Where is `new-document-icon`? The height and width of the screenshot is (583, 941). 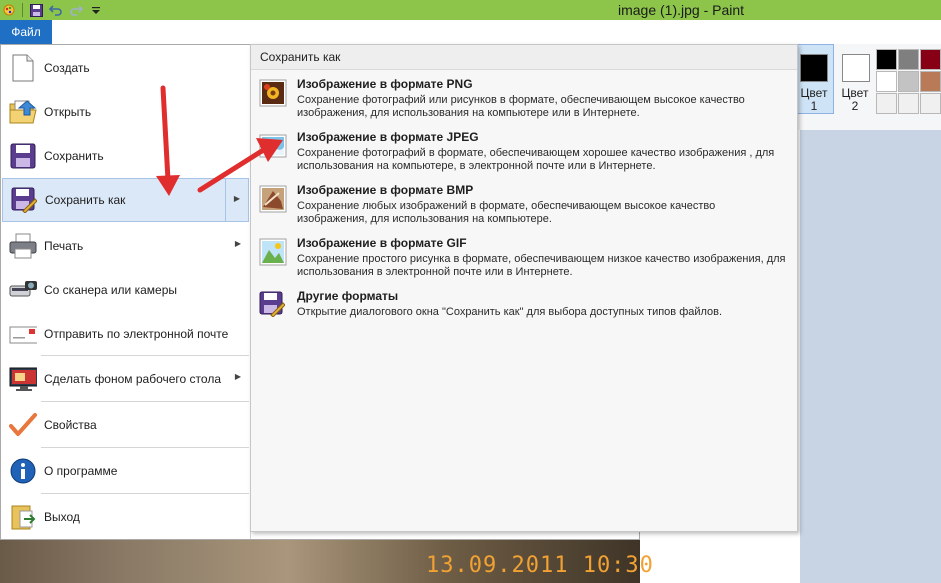
new-document-icon is located at coordinates (23, 68).